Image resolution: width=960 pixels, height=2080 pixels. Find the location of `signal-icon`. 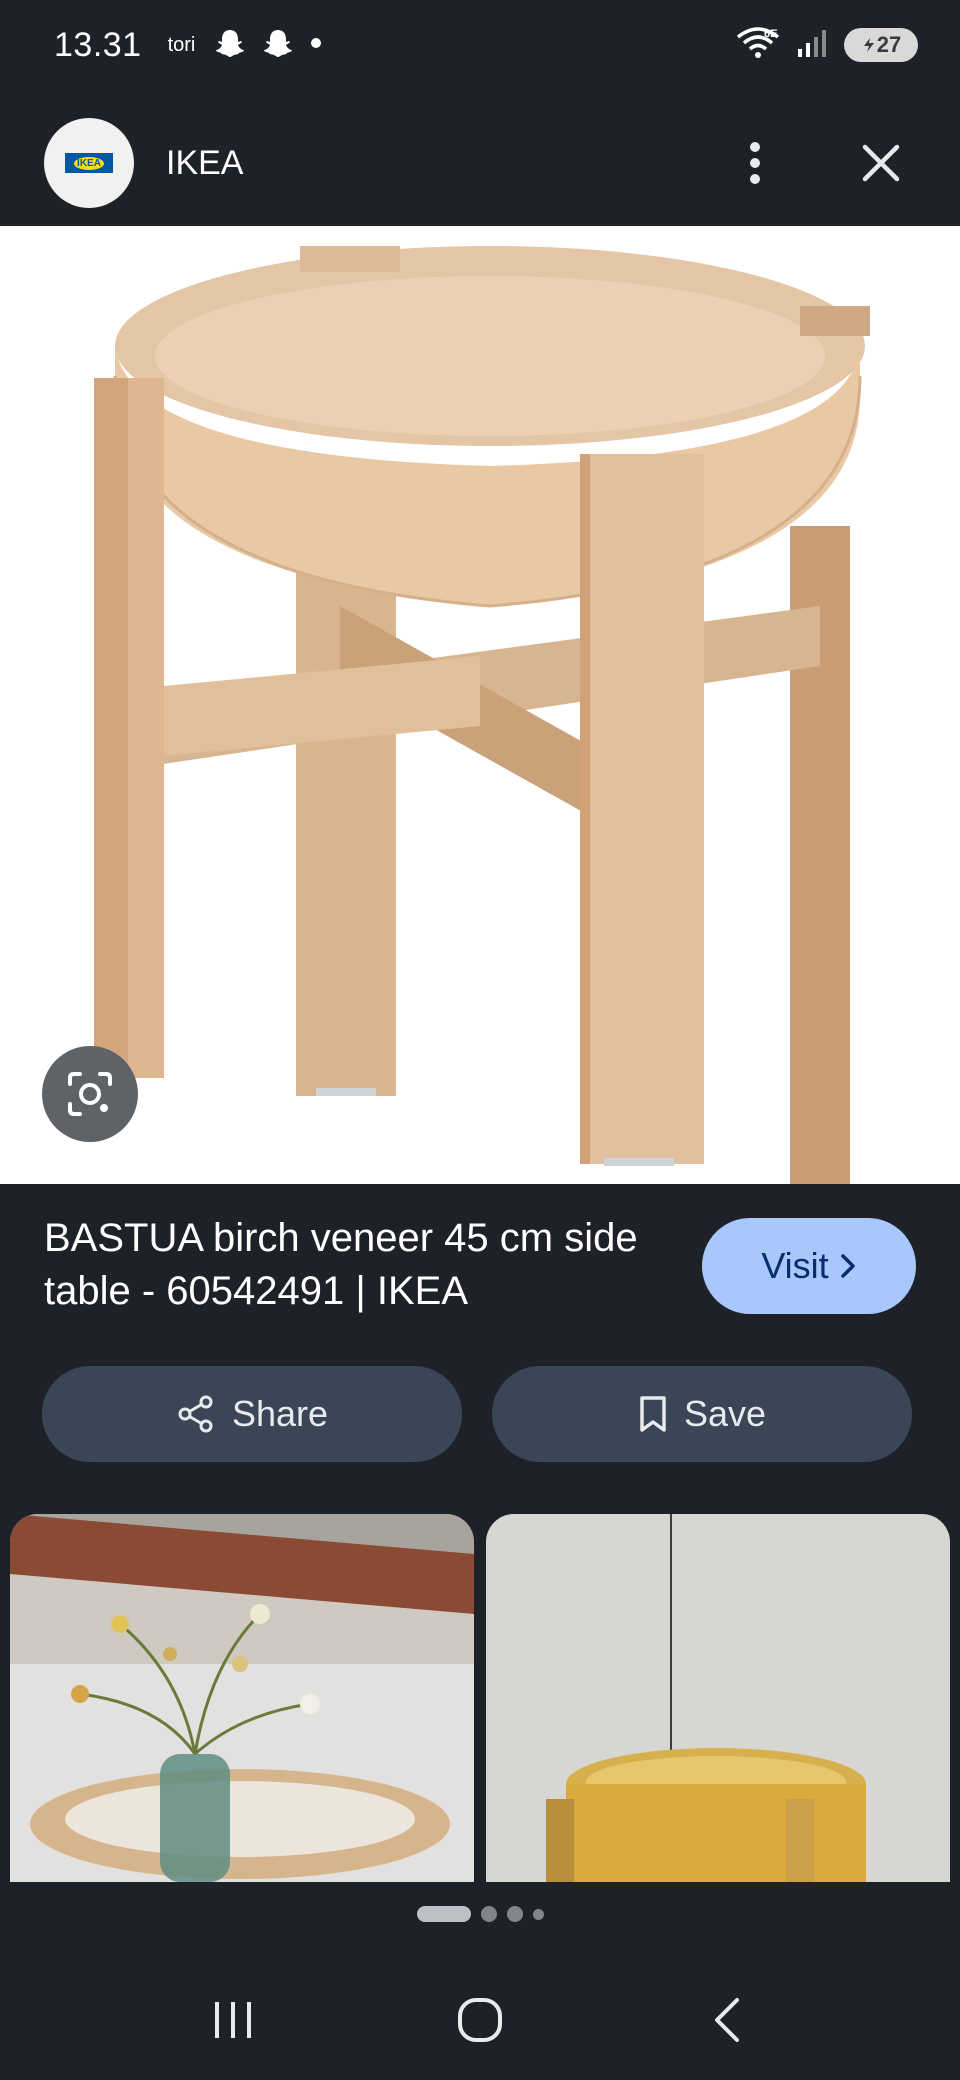

signal-icon is located at coordinates (813, 45).